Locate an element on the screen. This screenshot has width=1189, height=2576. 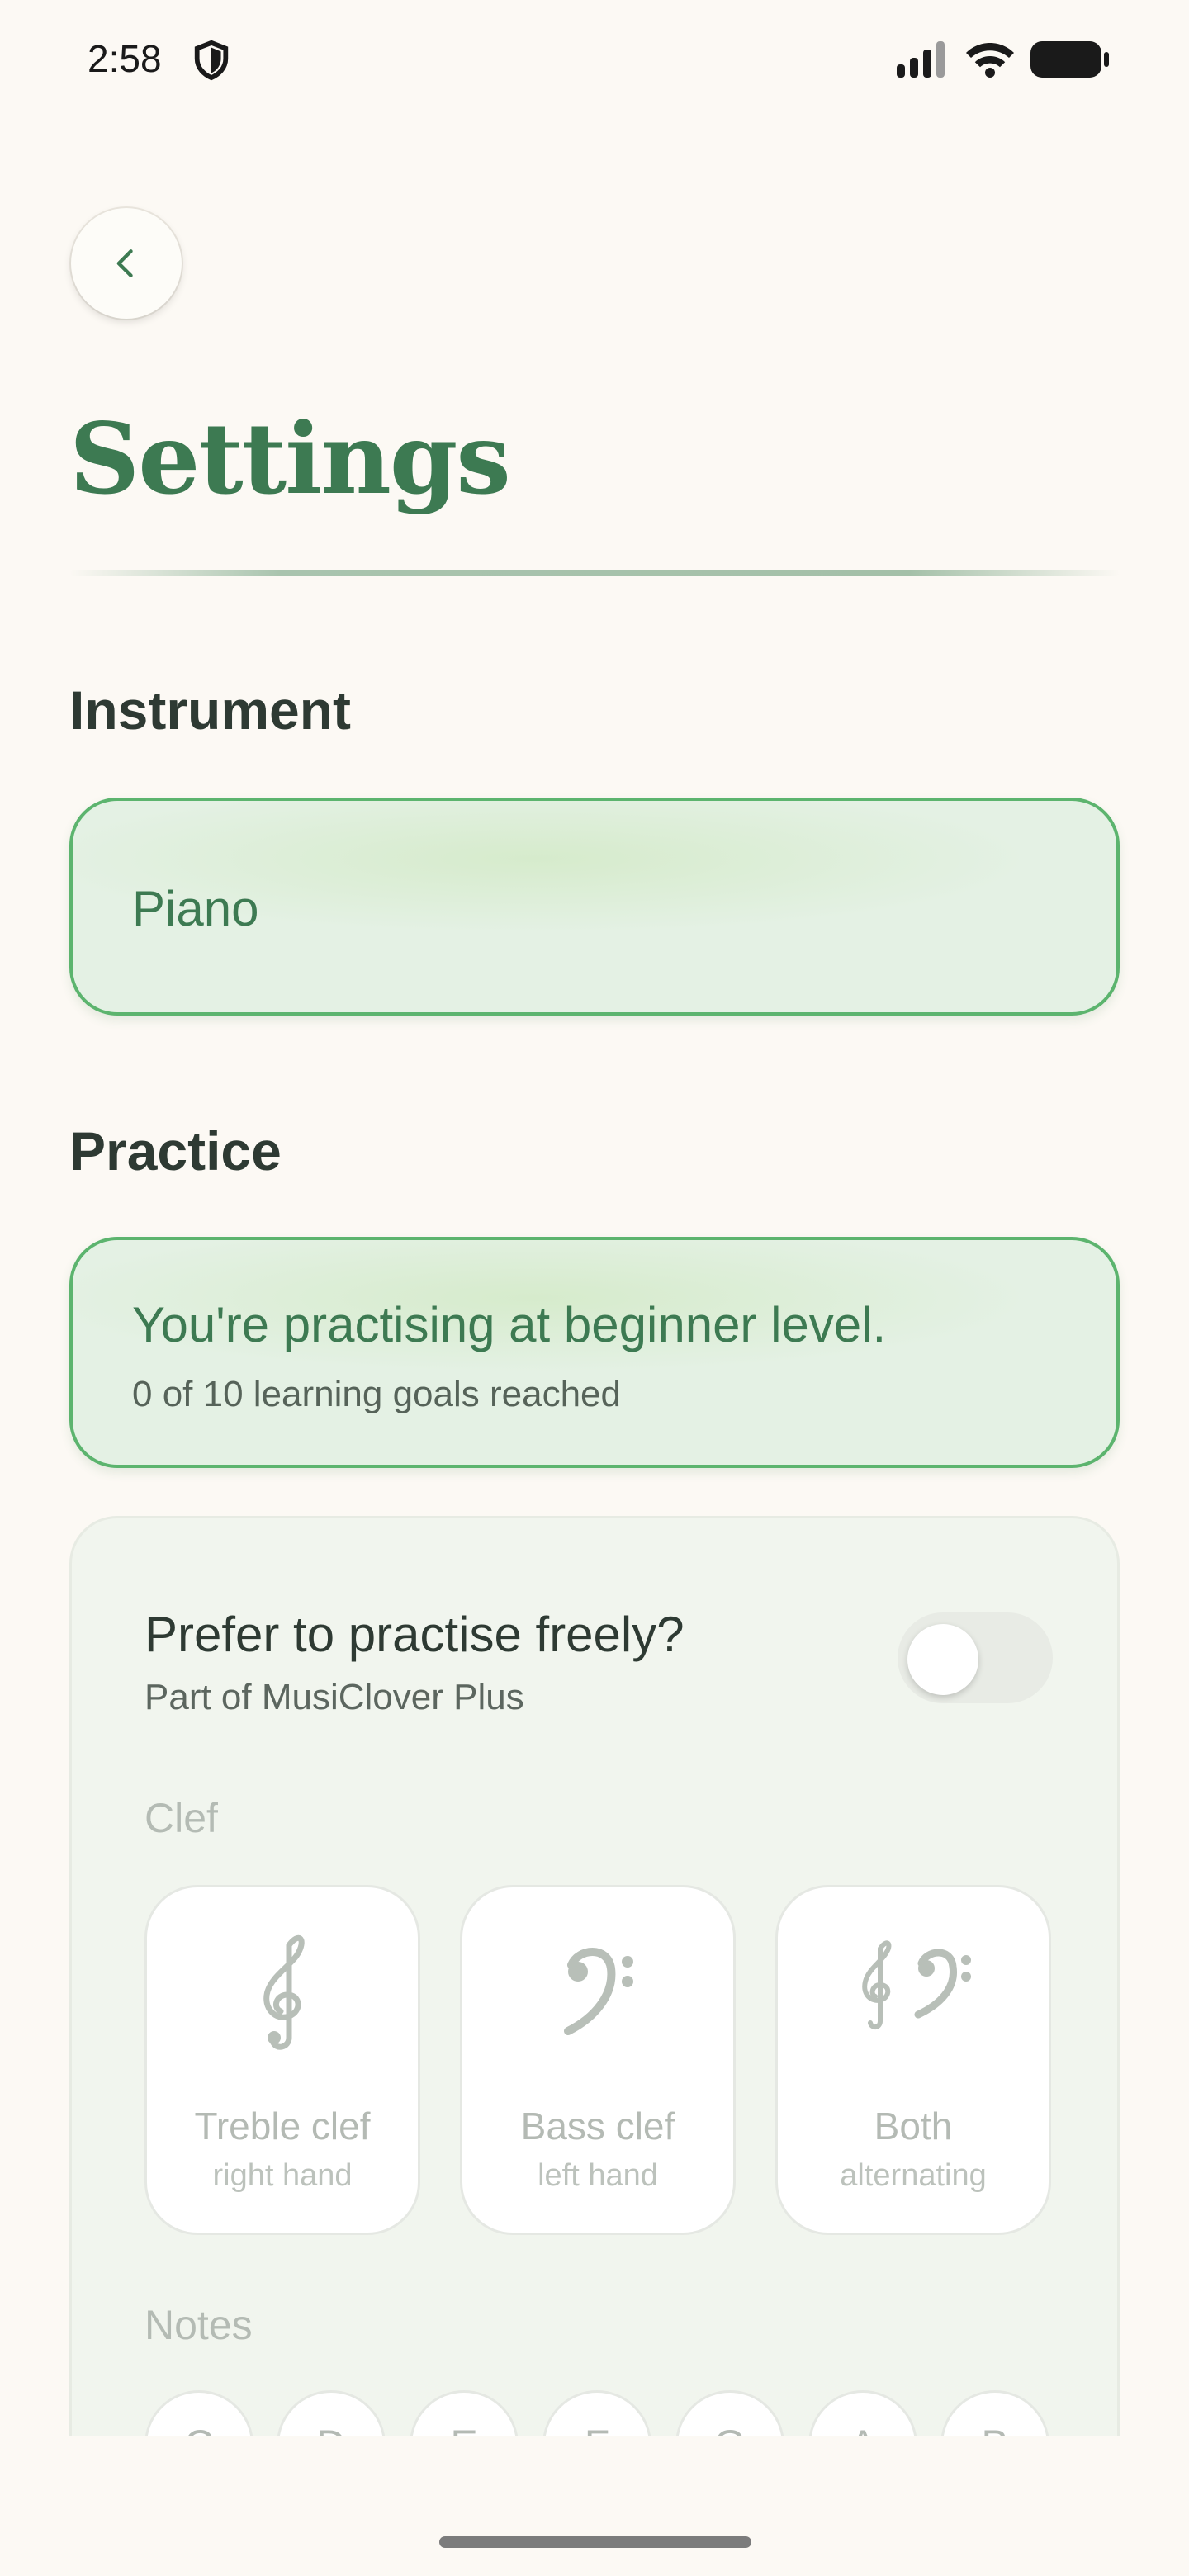
page-title: Settings is located at coordinates (290, 458).